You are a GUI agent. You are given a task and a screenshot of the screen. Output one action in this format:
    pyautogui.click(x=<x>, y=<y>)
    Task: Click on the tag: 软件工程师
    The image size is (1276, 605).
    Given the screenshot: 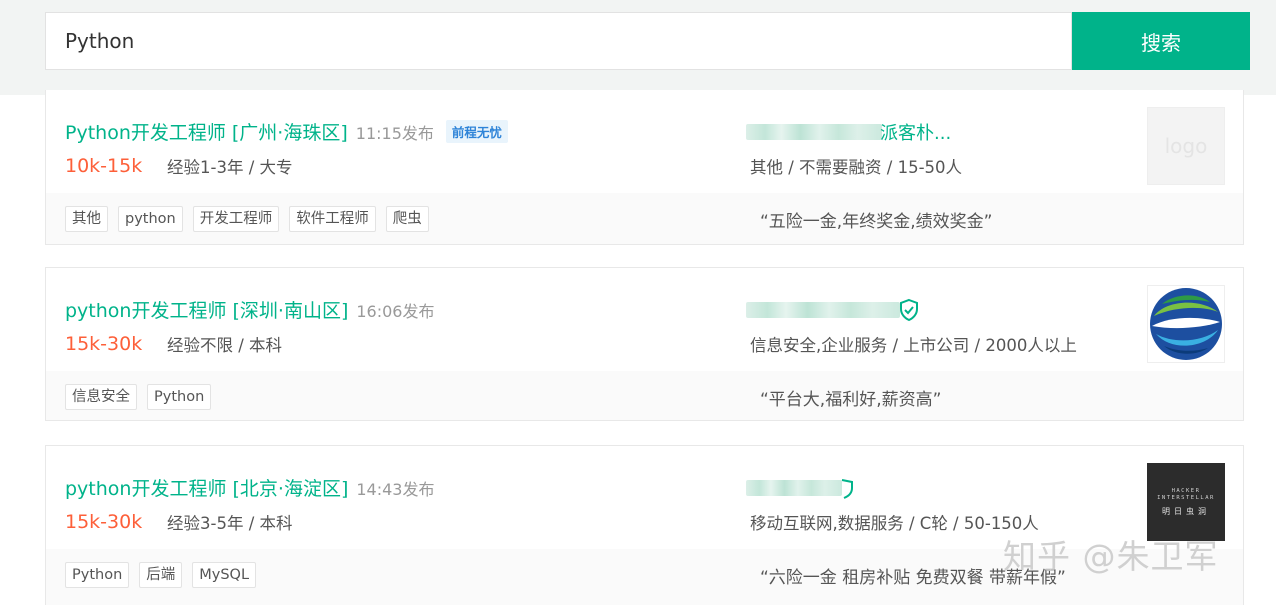 What is the action you would take?
    pyautogui.click(x=332, y=219)
    